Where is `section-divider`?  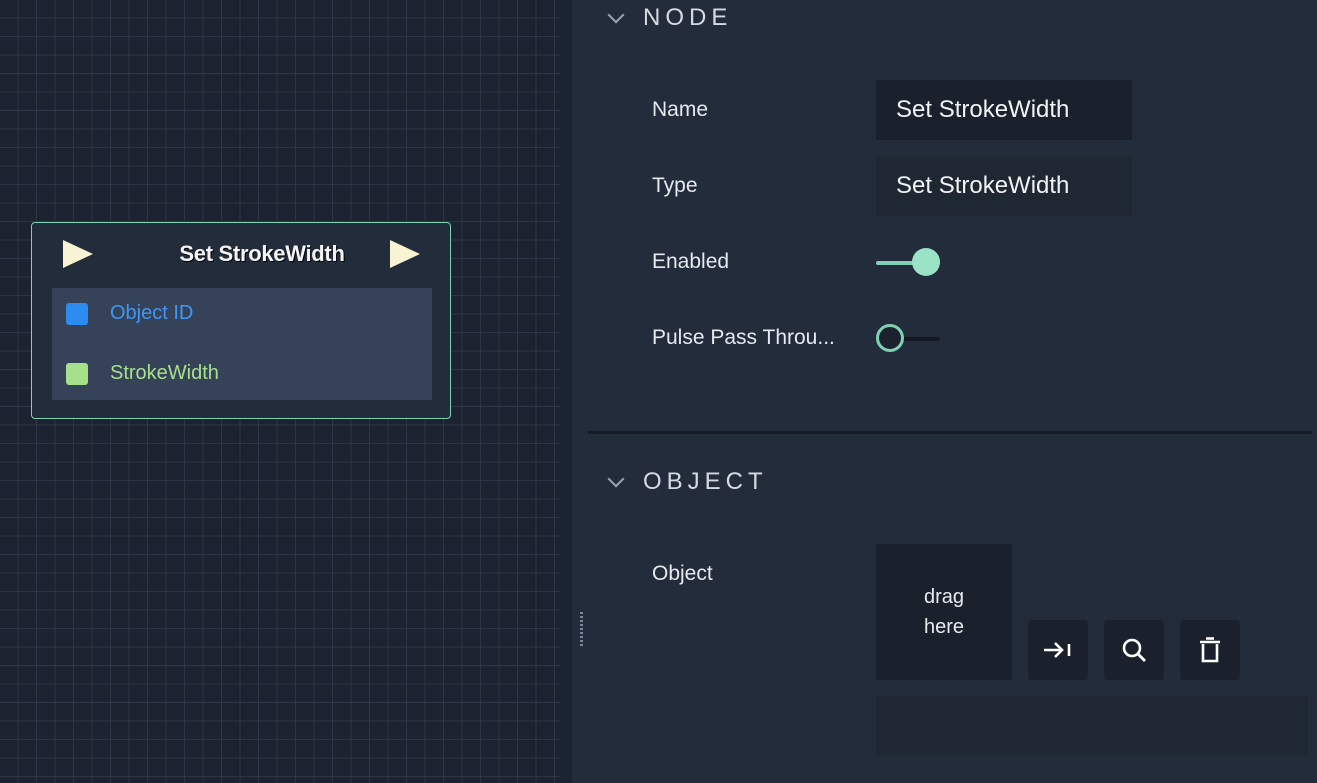 section-divider is located at coordinates (950, 432).